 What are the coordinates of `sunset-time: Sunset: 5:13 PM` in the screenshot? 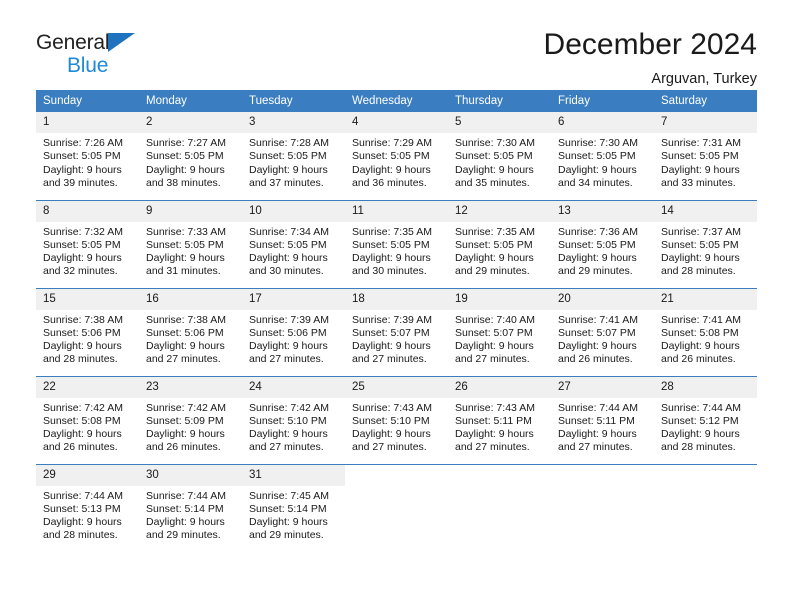 It's located at (82, 508).